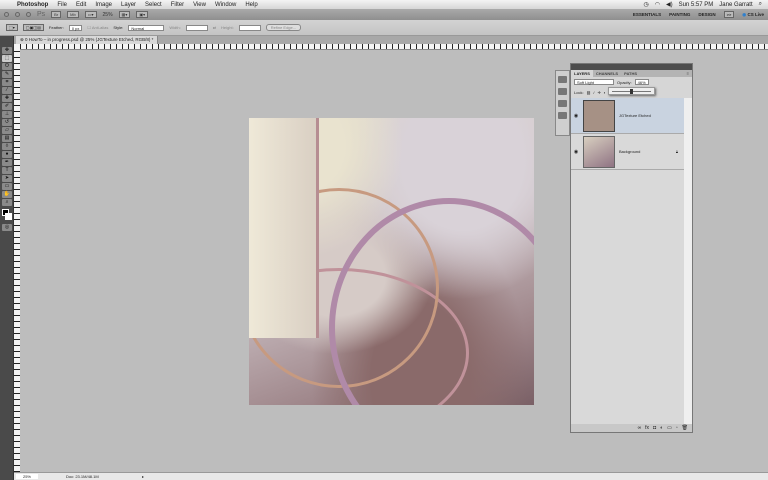  Describe the element at coordinates (7, 194) in the screenshot. I see `hand-tool-icon: ✋` at that location.